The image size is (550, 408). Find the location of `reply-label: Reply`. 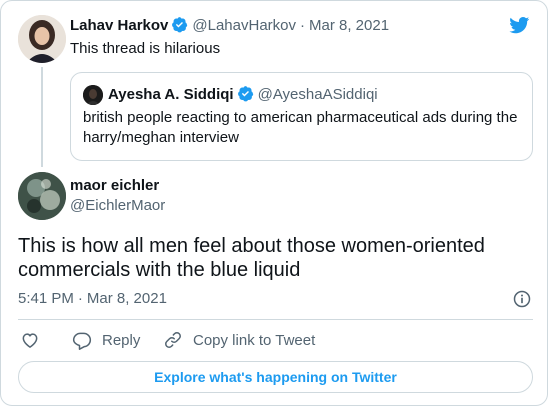

reply-label: Reply is located at coordinates (121, 340).